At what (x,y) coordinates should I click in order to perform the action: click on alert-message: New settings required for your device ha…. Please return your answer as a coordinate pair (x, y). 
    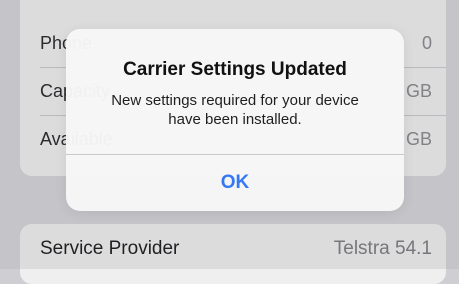
    Looking at the image, I should click on (235, 110).